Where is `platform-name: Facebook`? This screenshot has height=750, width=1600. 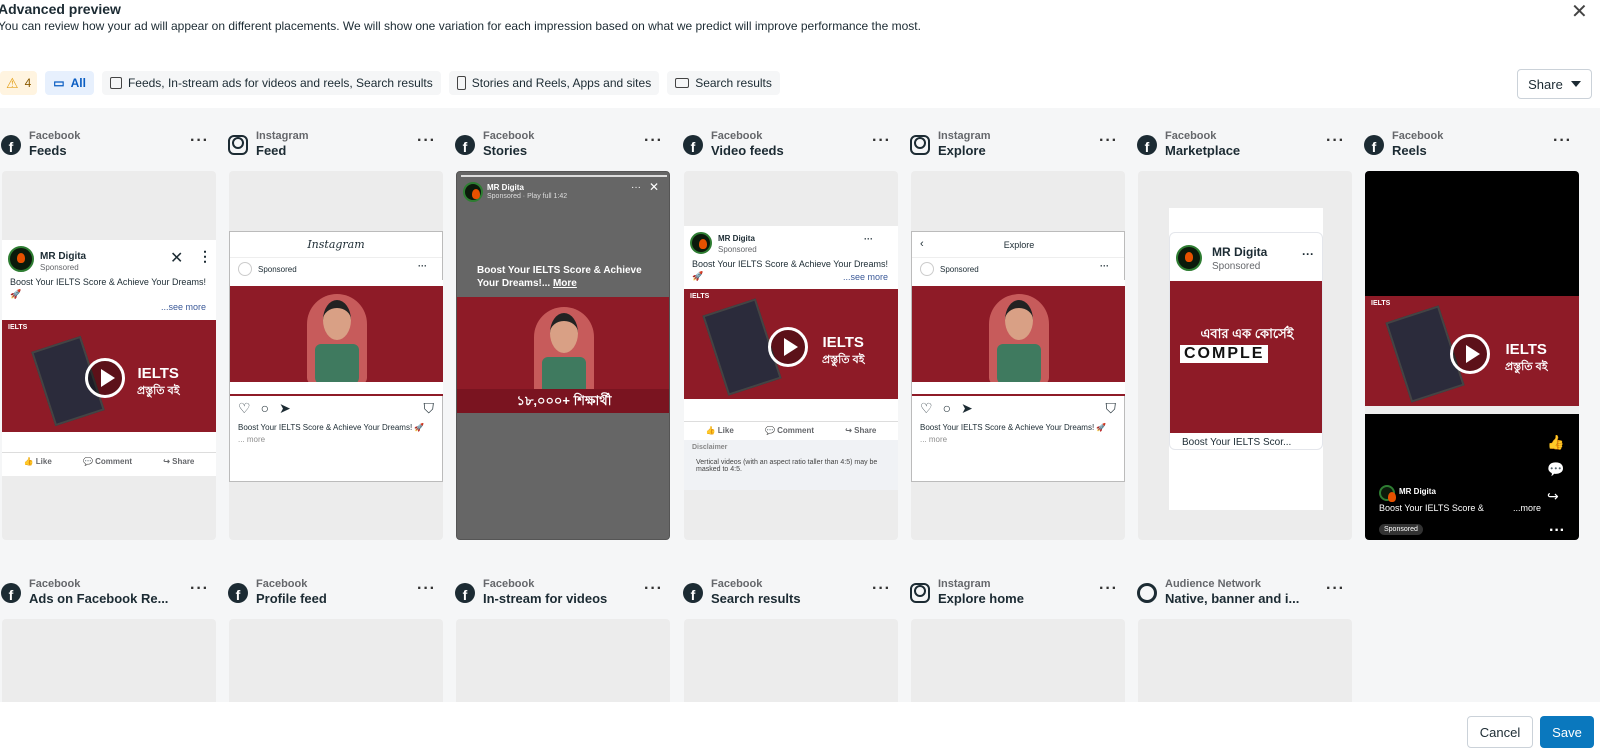
platform-name: Facebook is located at coordinates (1418, 136).